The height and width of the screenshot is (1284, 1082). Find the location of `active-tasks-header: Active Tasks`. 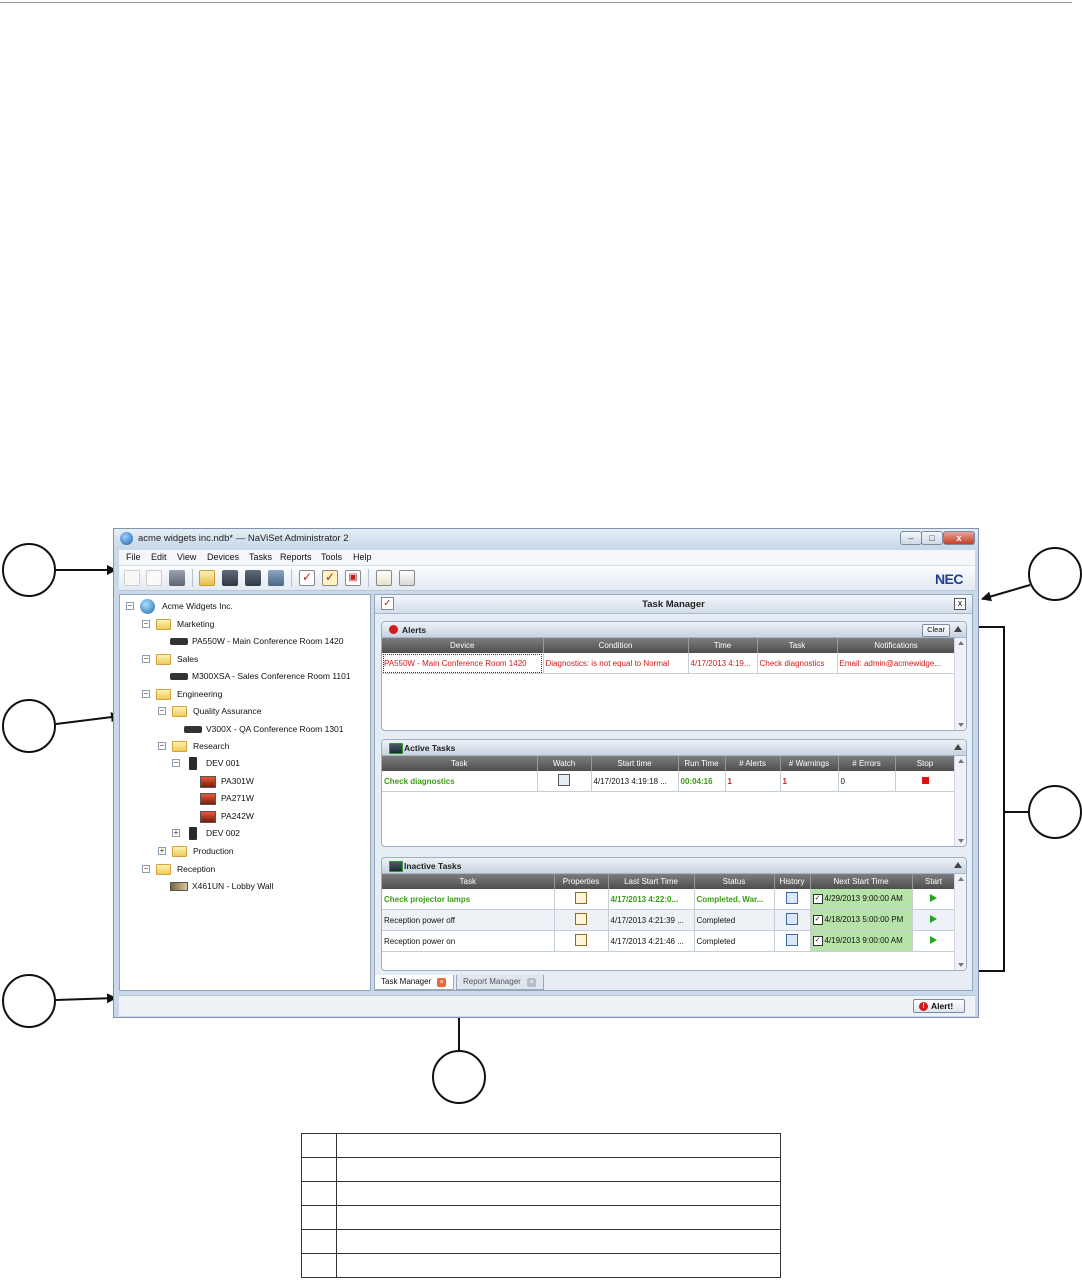

active-tasks-header: Active Tasks is located at coordinates (674, 748).